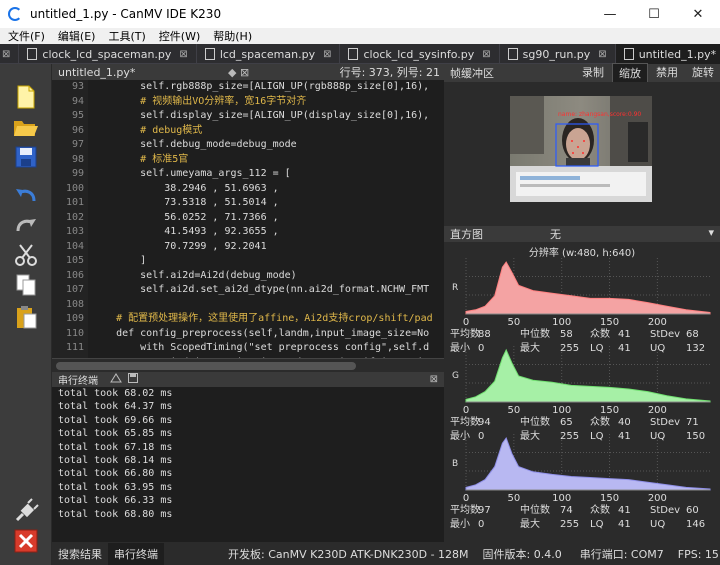 Image resolution: width=720 pixels, height=565 pixels. What do you see at coordinates (116, 379) in the screenshot?
I see `clear-terminal-icon` at bounding box center [116, 379].